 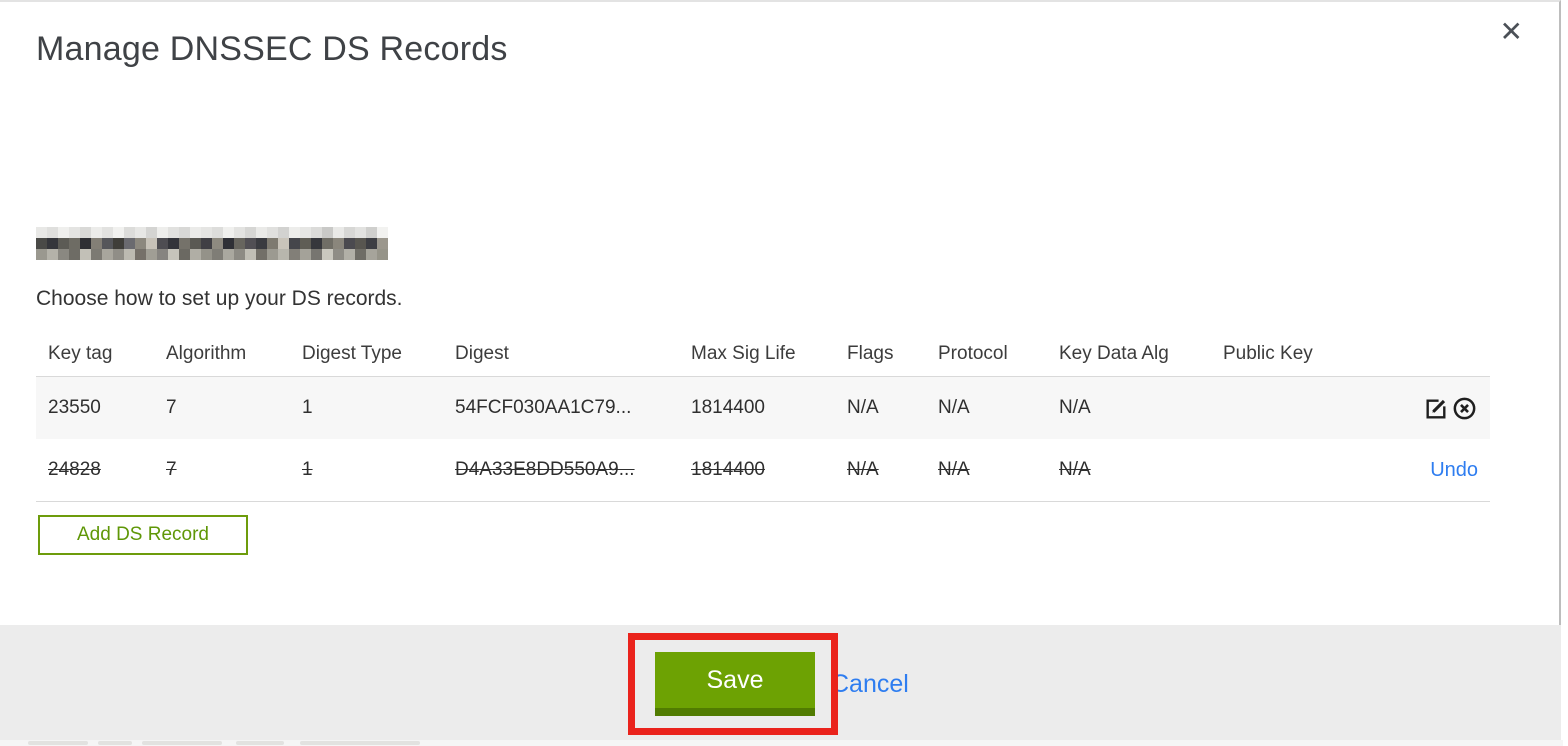 I want to click on col-header-public-key: Public Key, so click(x=1268, y=353).